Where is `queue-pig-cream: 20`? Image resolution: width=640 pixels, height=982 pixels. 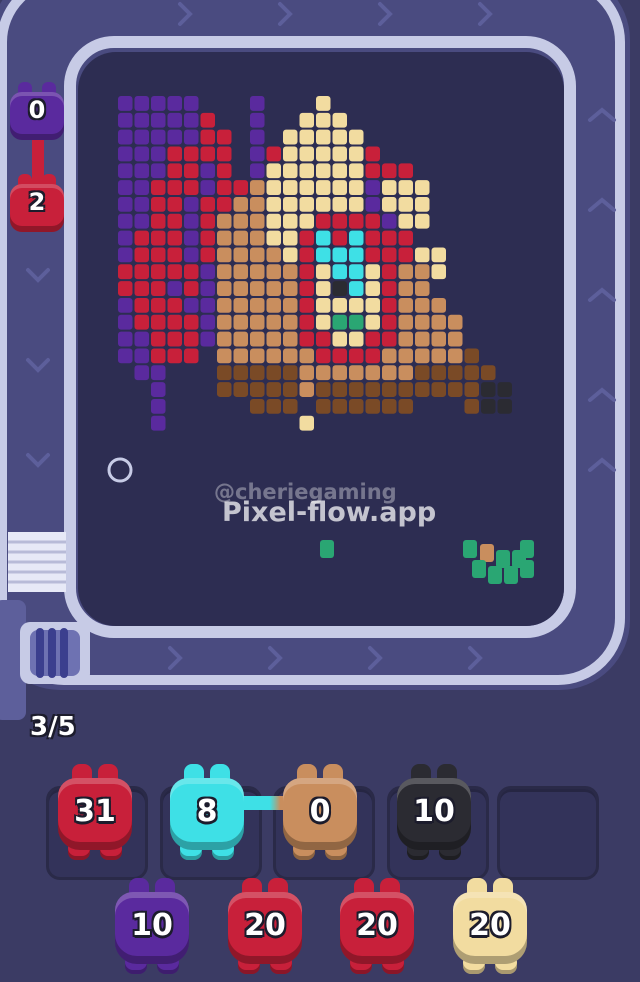 queue-pig-cream: 20 is located at coordinates (490, 926).